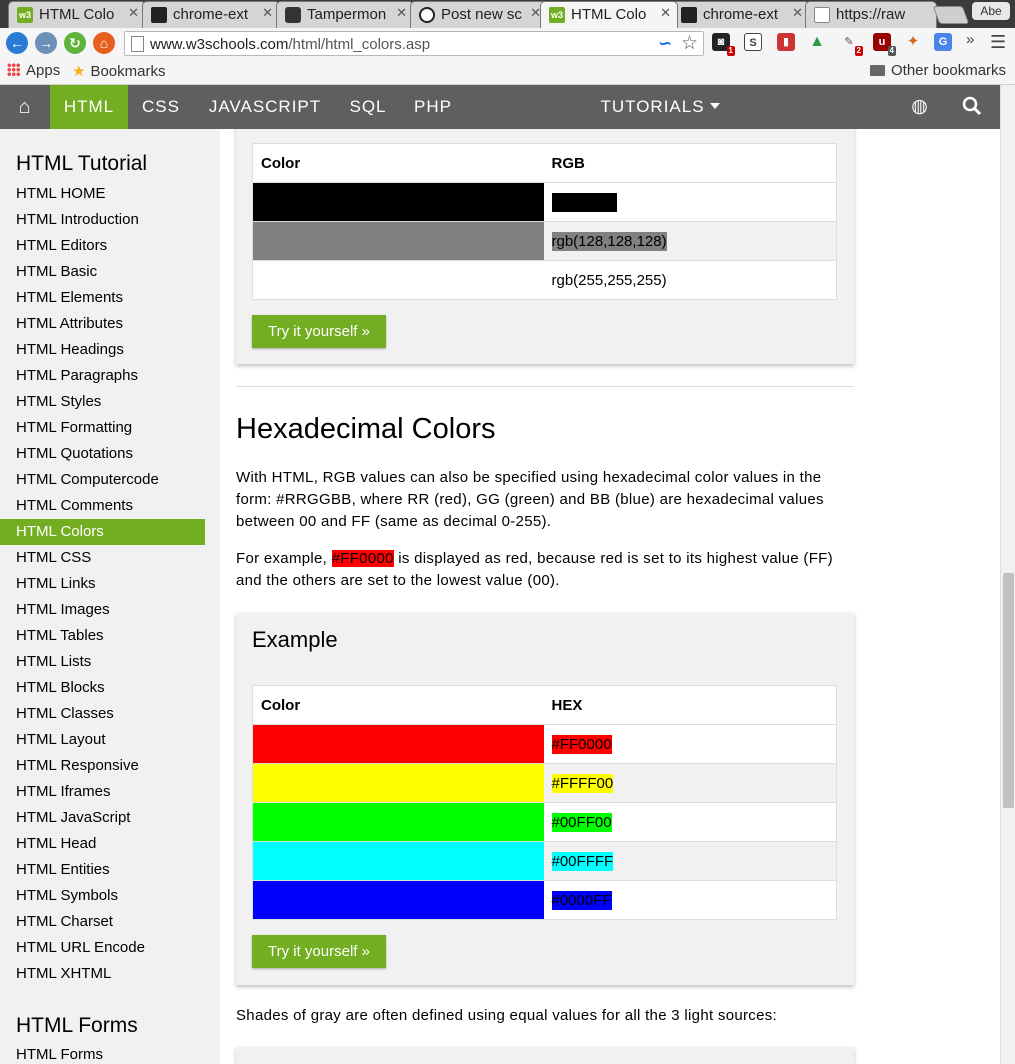  I want to click on bookmark-star-icon: ☆, so click(689, 43).